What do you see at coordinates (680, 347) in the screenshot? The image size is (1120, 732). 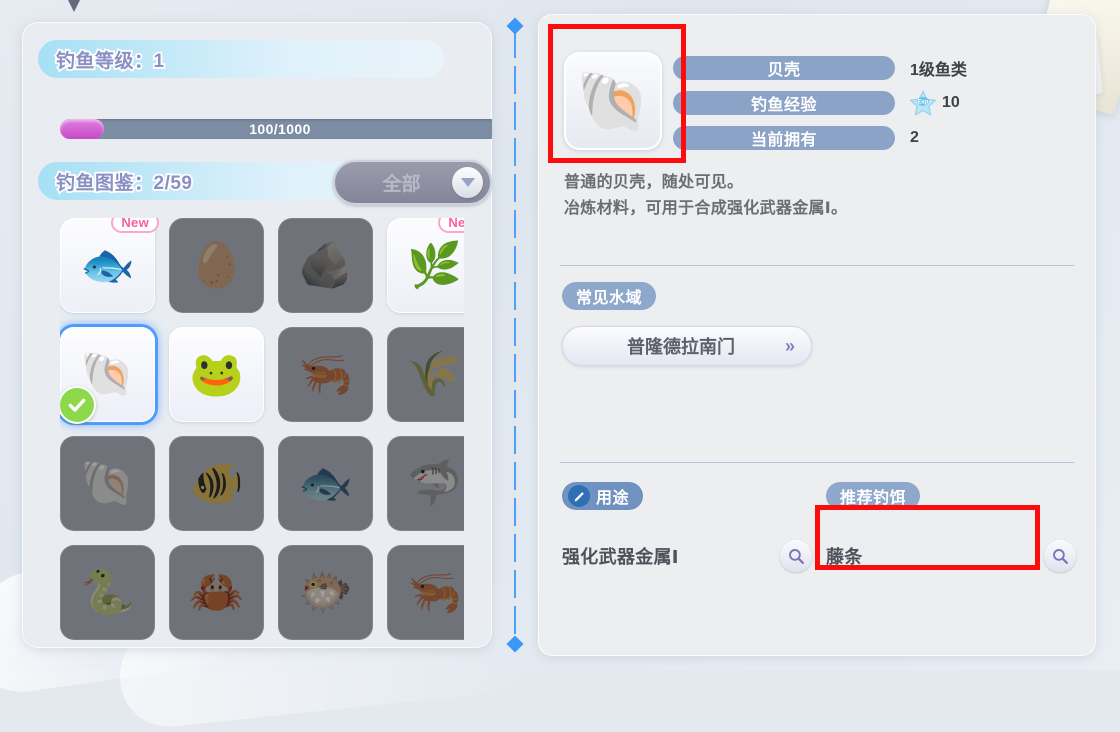 I see `water-location-name: 普隆德拉南门` at bounding box center [680, 347].